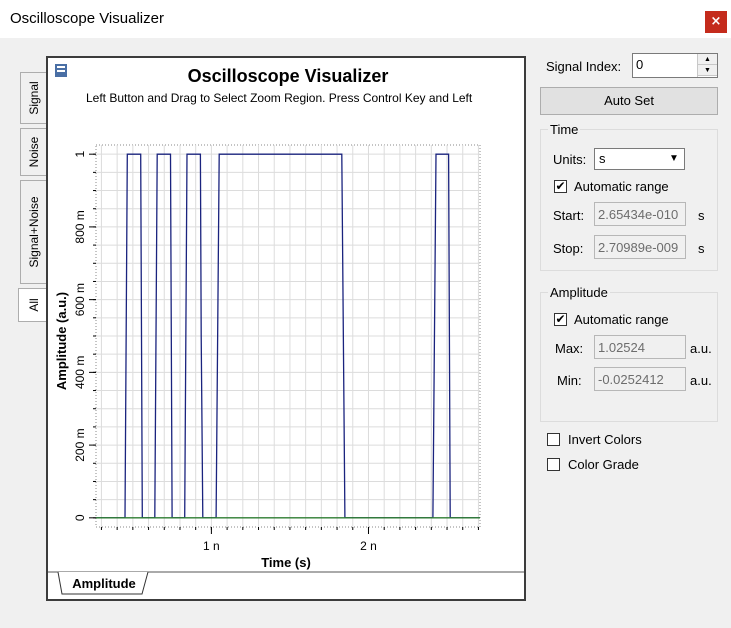 Image resolution: width=731 pixels, height=628 pixels. Describe the element at coordinates (605, 439) in the screenshot. I see `invert-colors-label: Invert Colors` at that location.